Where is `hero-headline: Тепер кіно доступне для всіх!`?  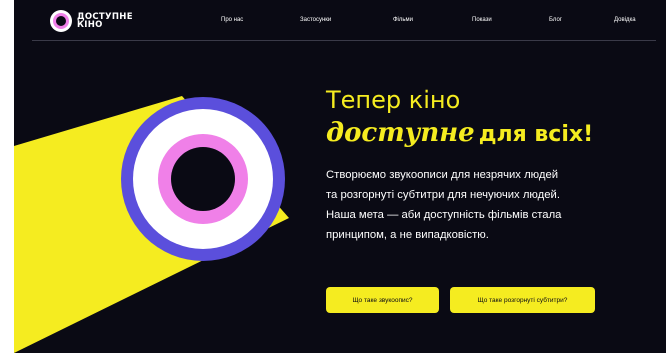
hero-headline: Тепер кіно доступне для всіх! is located at coordinates (459, 118).